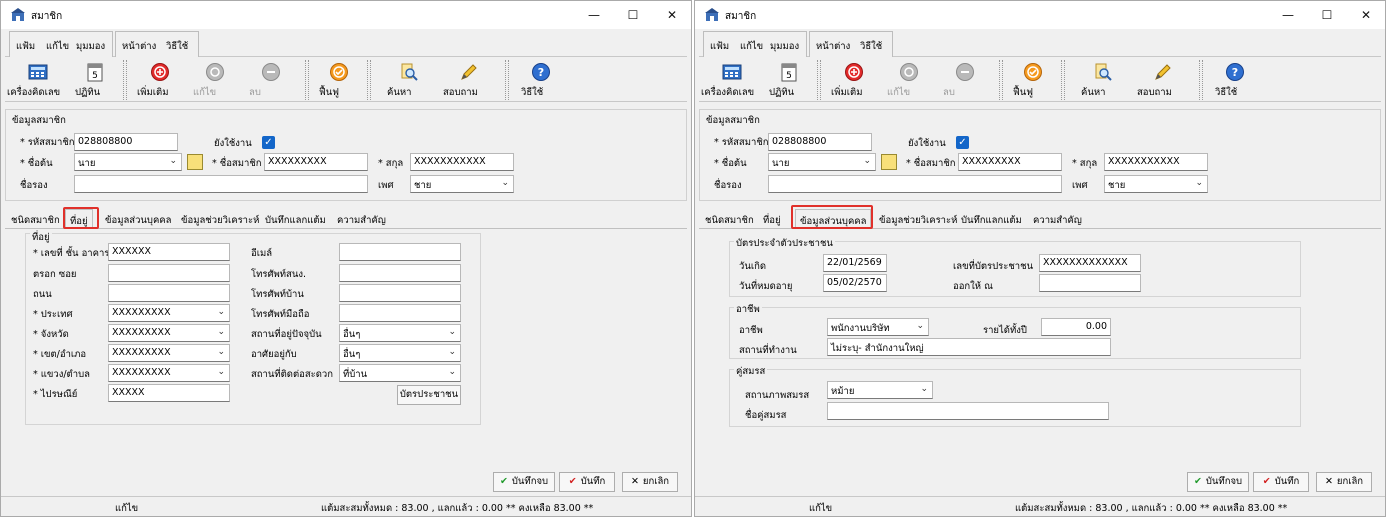  Describe the element at coordinates (400, 313) in the screenshot. I see `mobile-input` at that location.